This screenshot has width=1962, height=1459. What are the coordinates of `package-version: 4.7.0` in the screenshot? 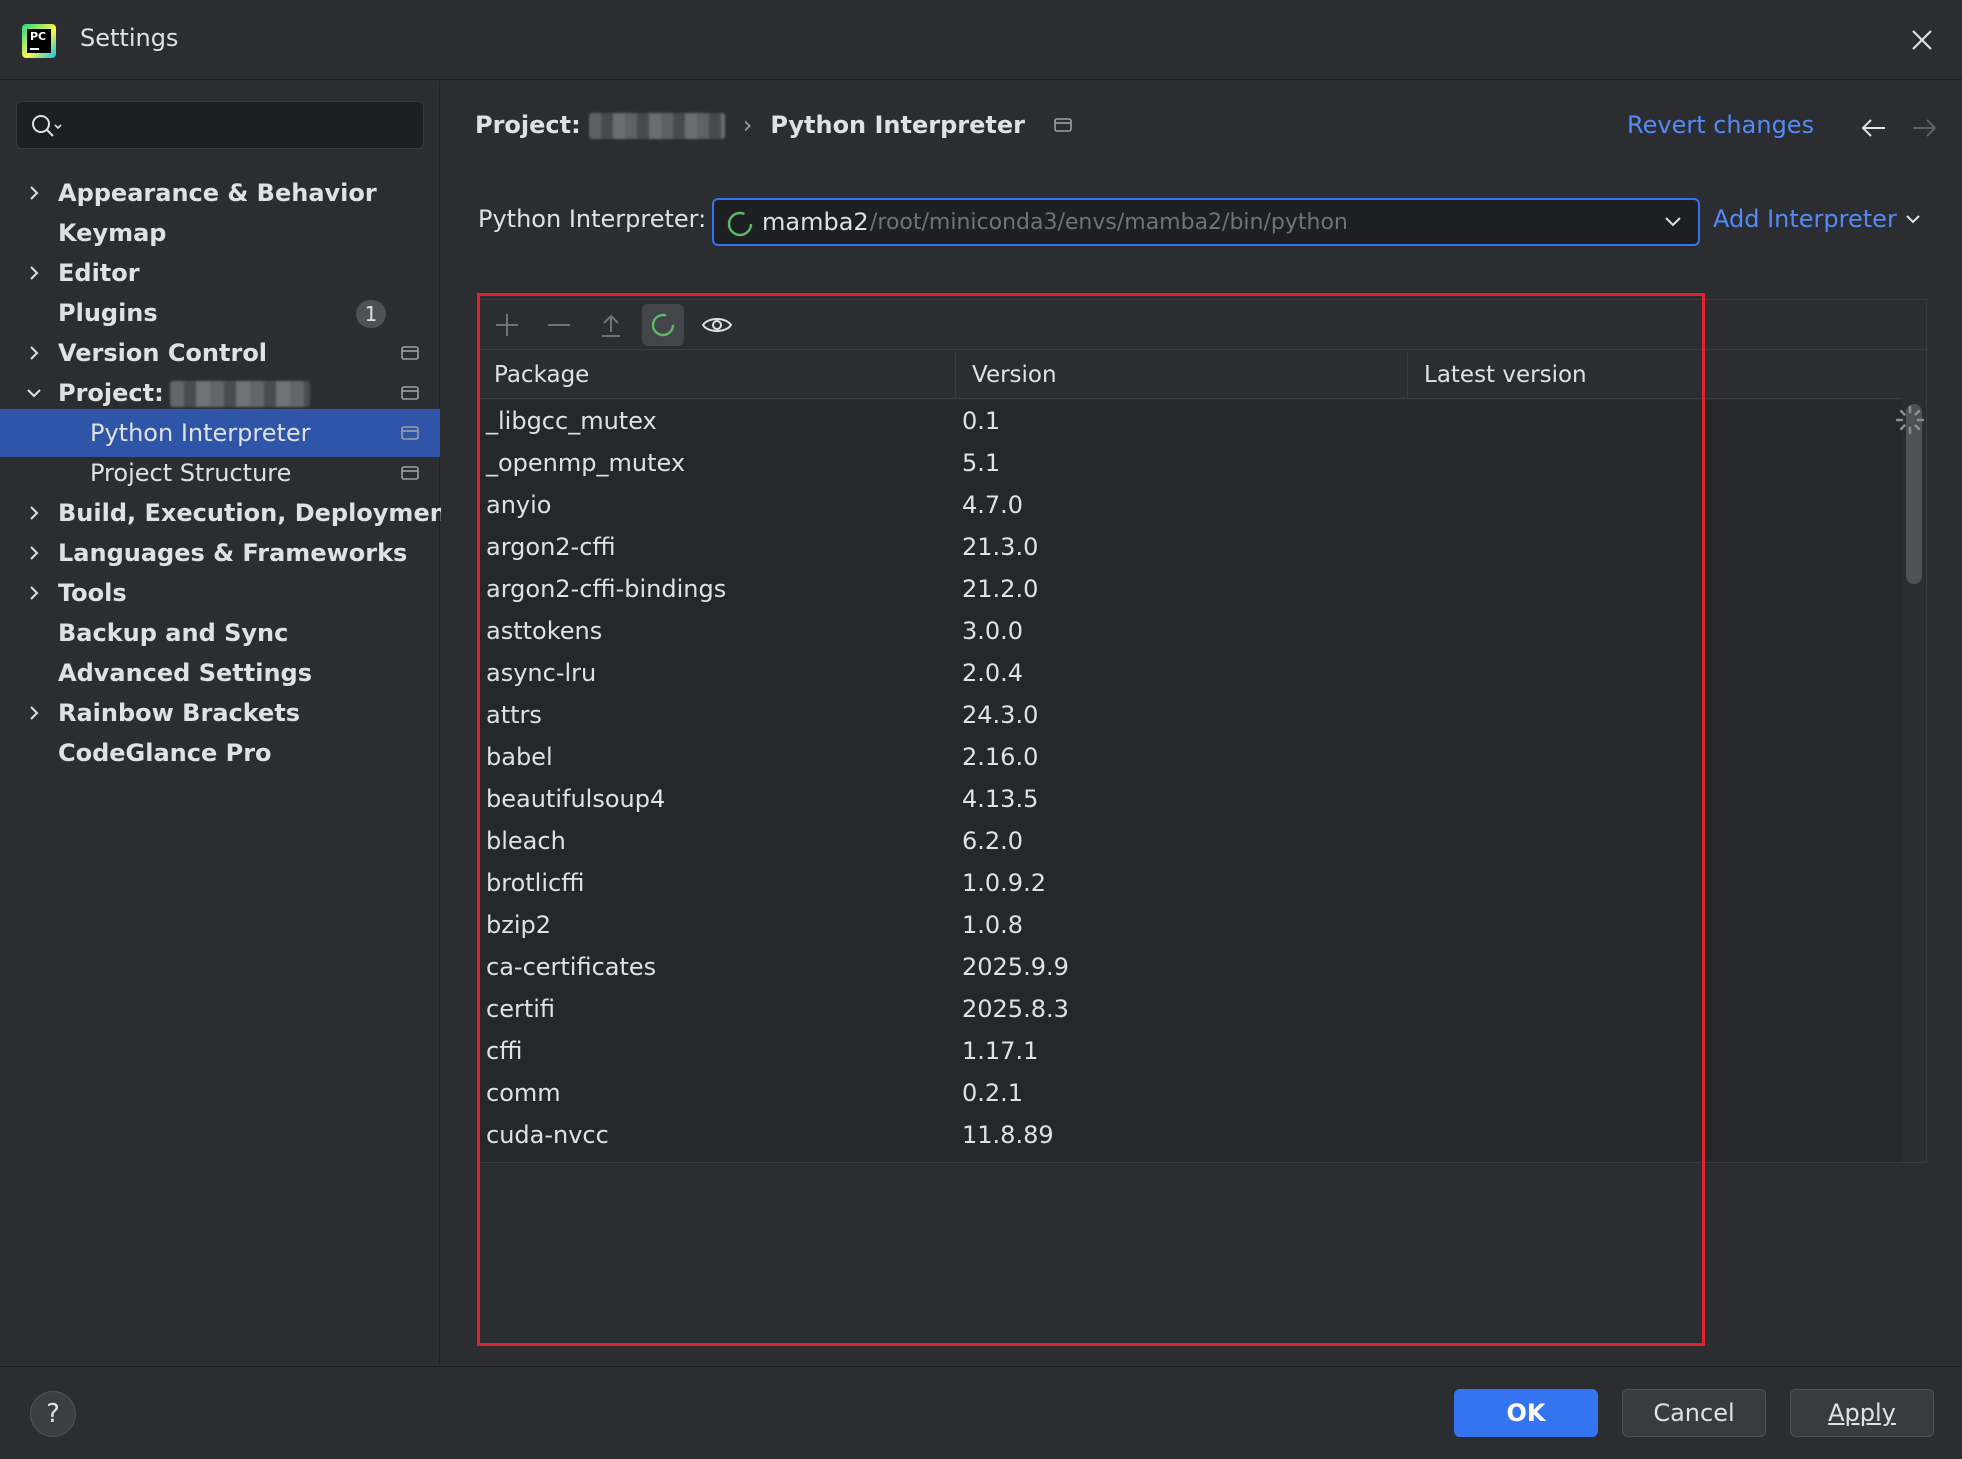 It's located at (993, 505).